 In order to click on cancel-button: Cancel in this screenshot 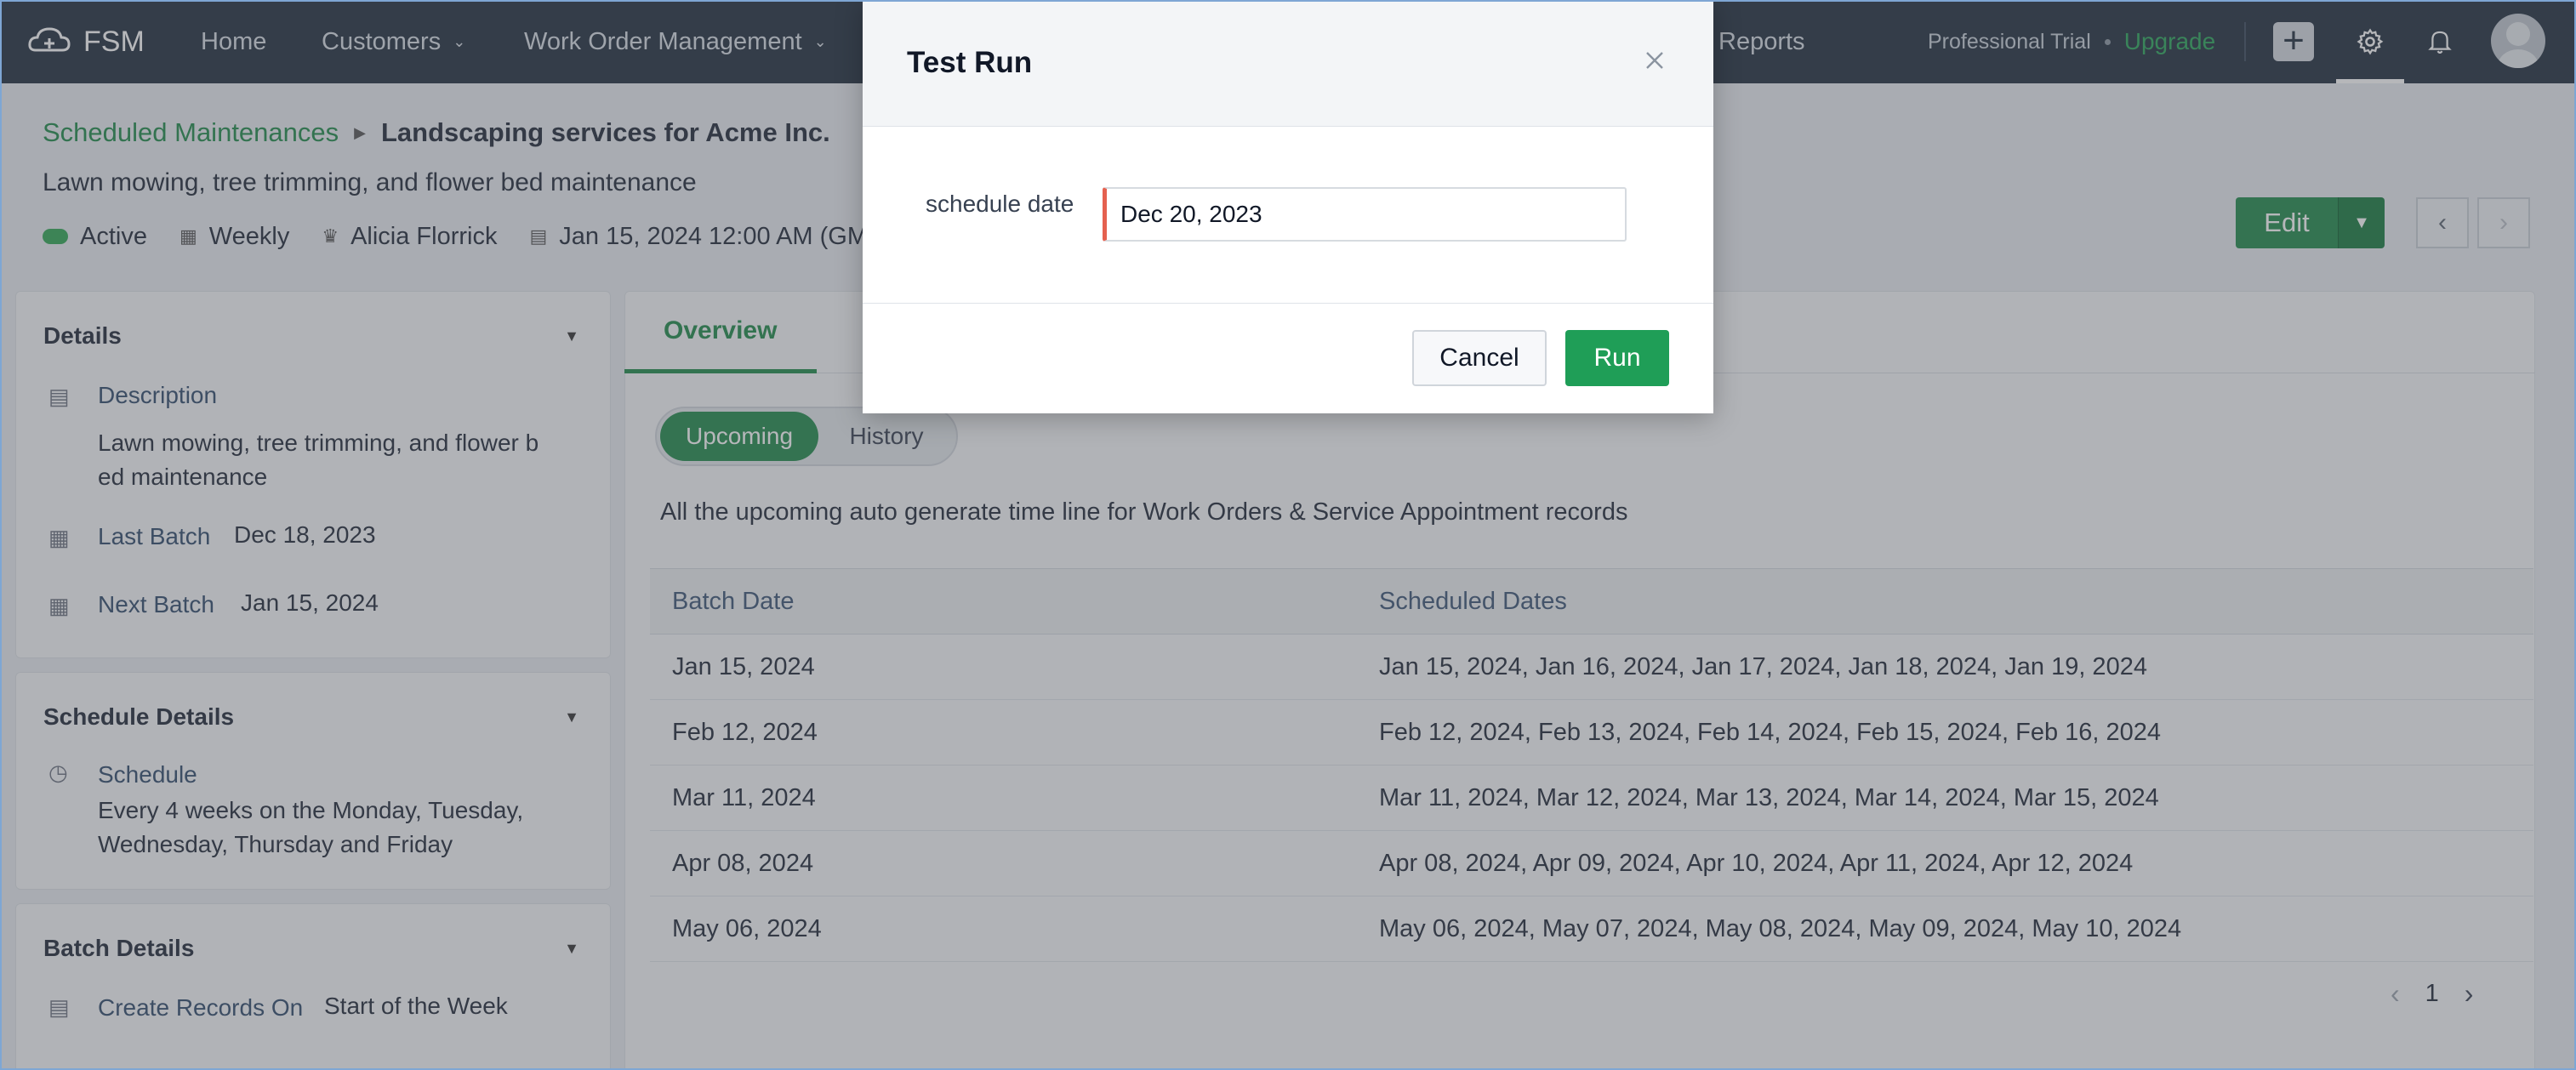, I will do `click(1480, 358)`.